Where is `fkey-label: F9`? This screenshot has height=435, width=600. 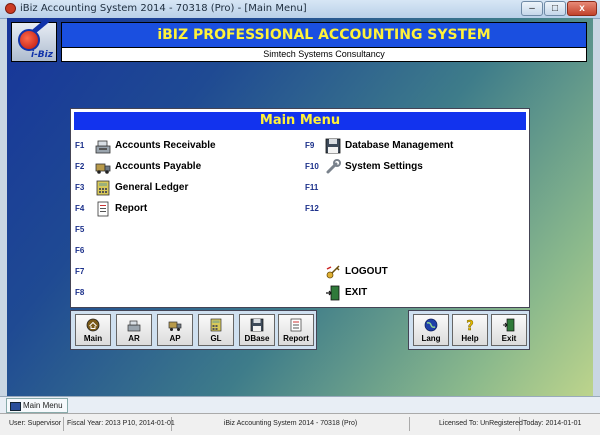 fkey-label: F9 is located at coordinates (310, 145).